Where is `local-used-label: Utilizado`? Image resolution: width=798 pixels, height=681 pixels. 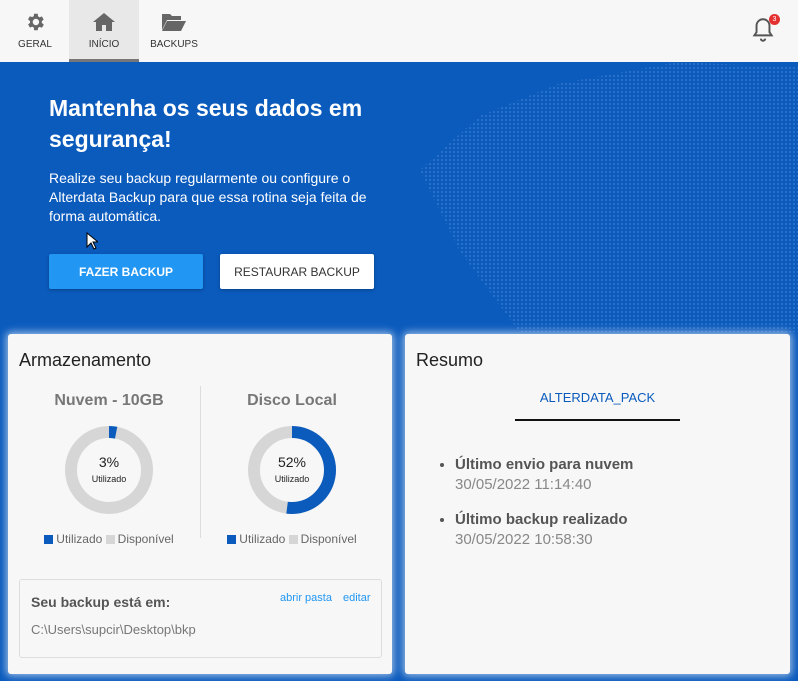
local-used-label: Utilizado is located at coordinates (292, 479).